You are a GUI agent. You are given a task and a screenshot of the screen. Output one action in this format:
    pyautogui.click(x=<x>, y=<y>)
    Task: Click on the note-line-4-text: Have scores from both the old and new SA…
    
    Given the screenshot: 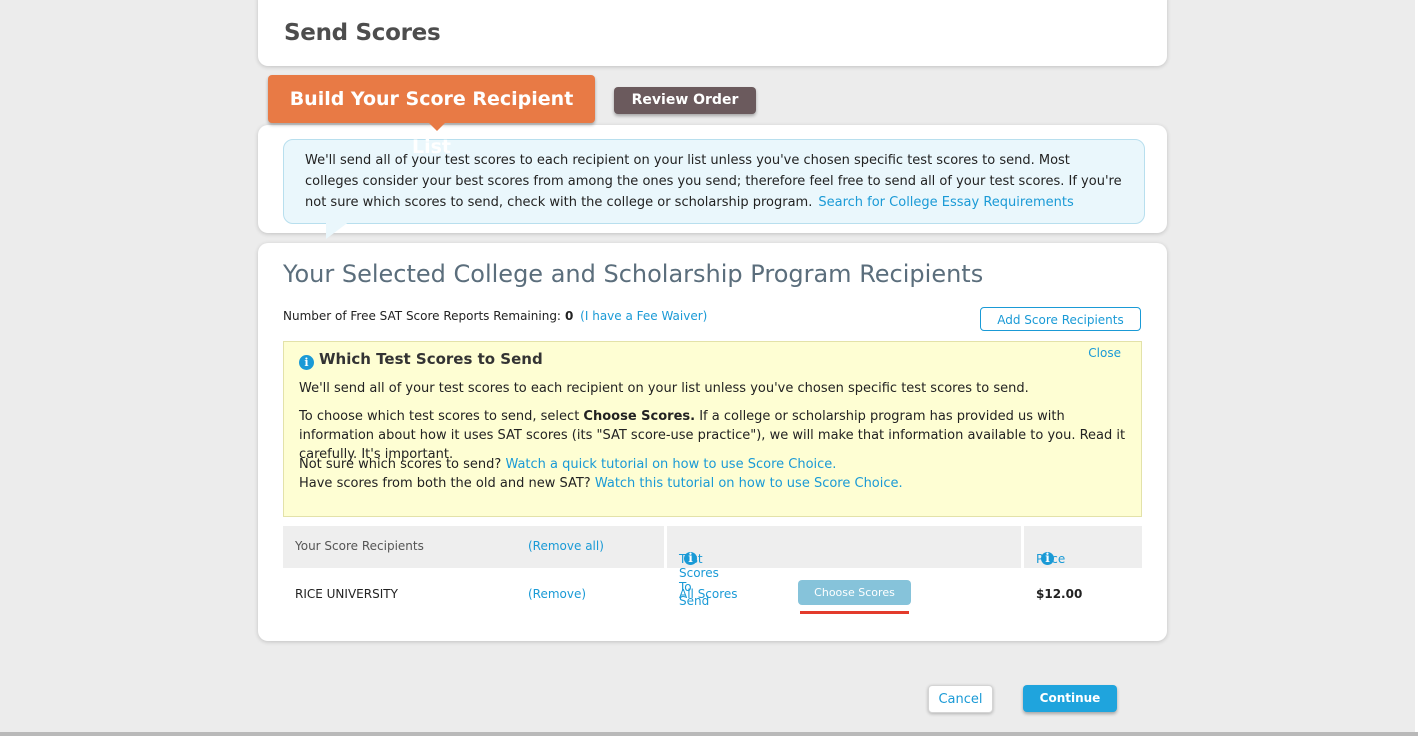 What is the action you would take?
    pyautogui.click(x=447, y=483)
    